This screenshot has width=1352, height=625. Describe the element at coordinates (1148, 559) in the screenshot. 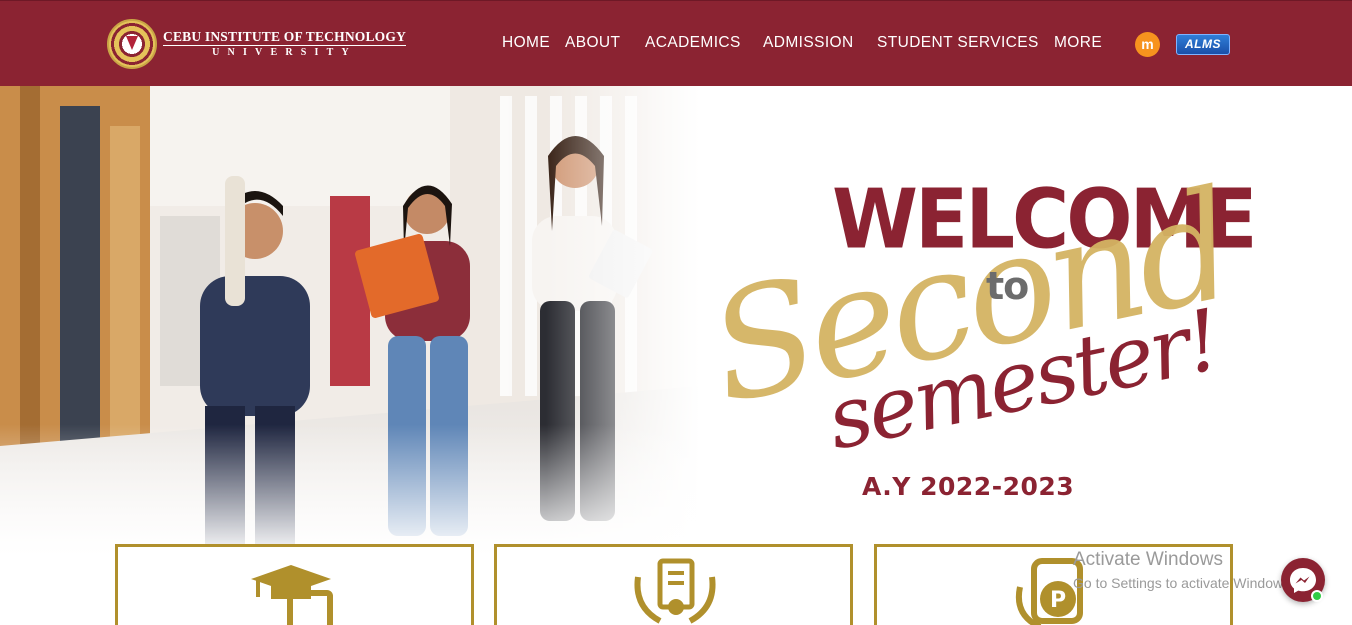

I see `activate-windows-title: Activate Windows` at that location.